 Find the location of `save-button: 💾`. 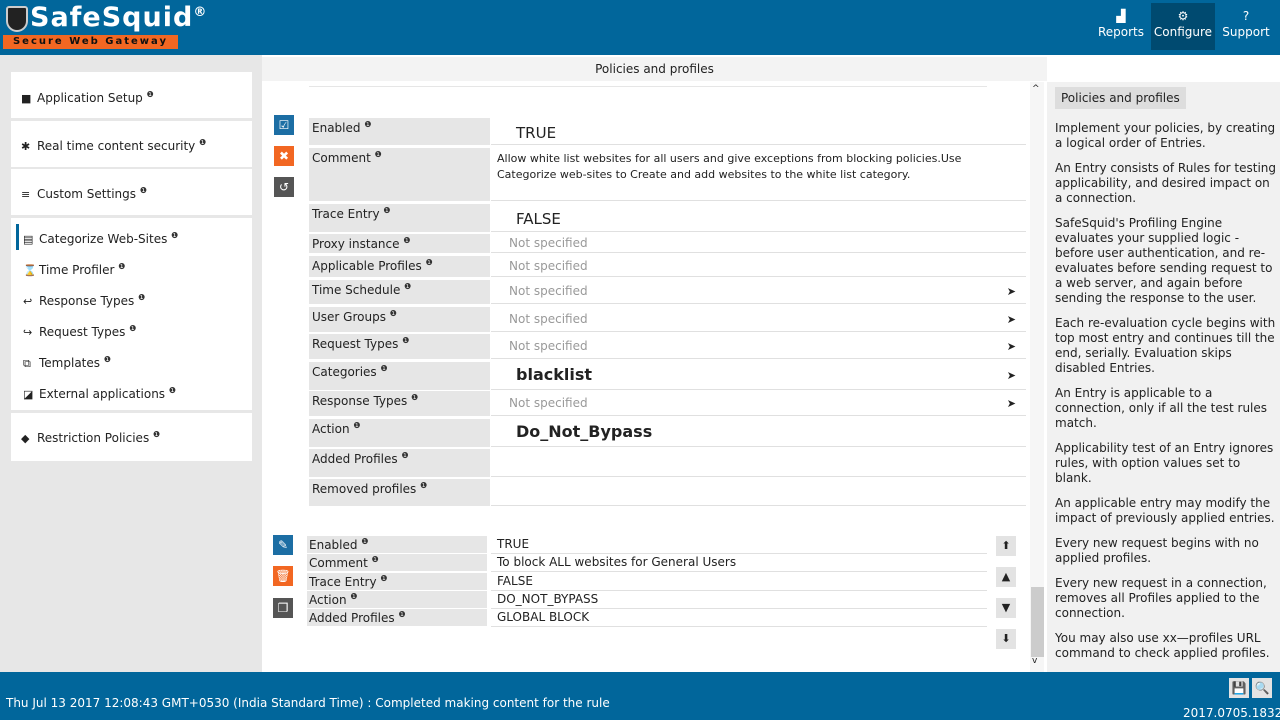

save-button: 💾 is located at coordinates (1239, 688).